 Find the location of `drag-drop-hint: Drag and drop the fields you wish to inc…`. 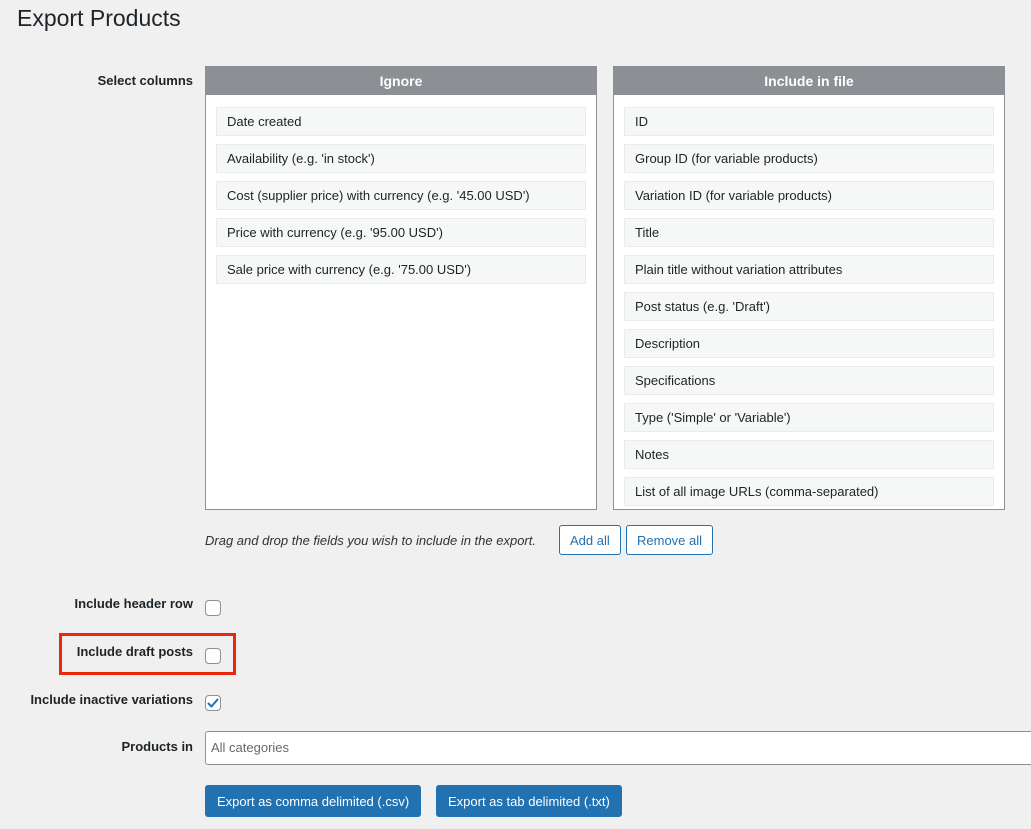

drag-drop-hint: Drag and drop the fields you wish to inc… is located at coordinates (370, 540).